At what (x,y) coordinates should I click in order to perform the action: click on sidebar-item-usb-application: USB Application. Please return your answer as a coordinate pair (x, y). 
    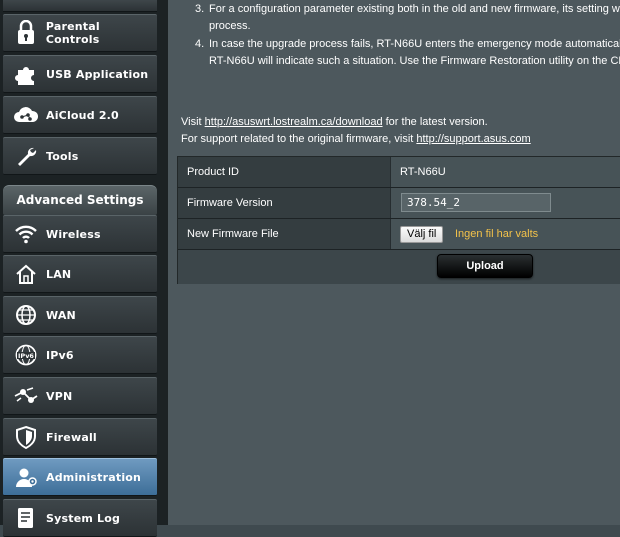
    Looking at the image, I should click on (80, 74).